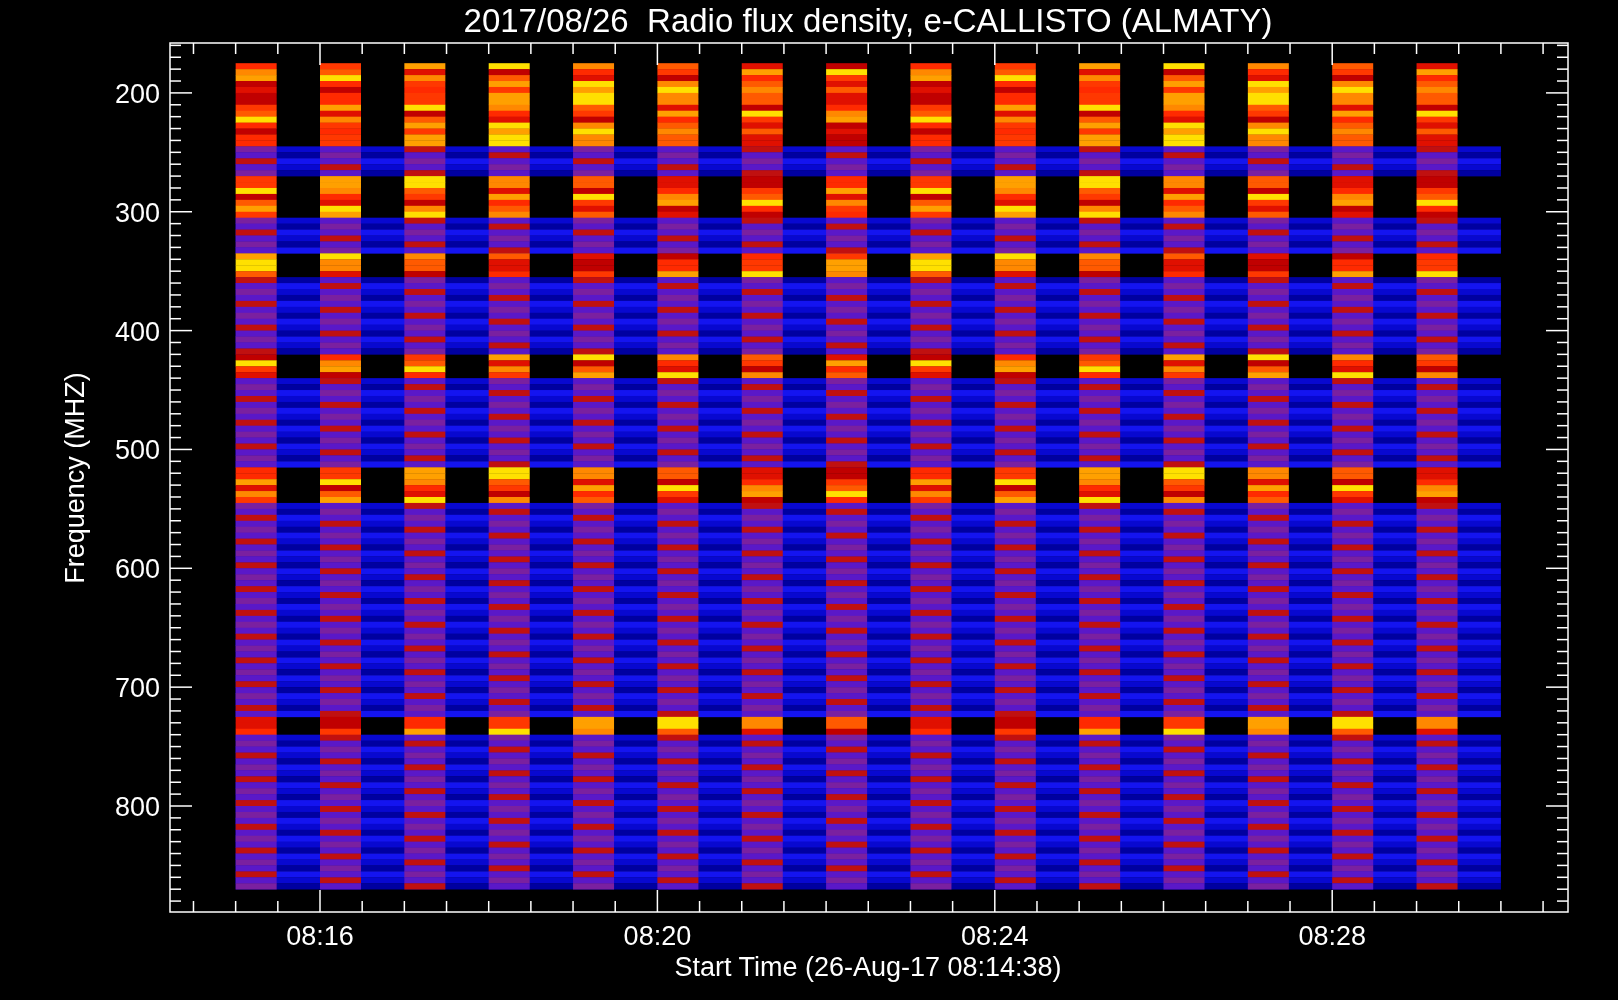 The height and width of the screenshot is (1000, 1618). I want to click on y-axis-label: Frequency (MHZ), so click(75, 478).